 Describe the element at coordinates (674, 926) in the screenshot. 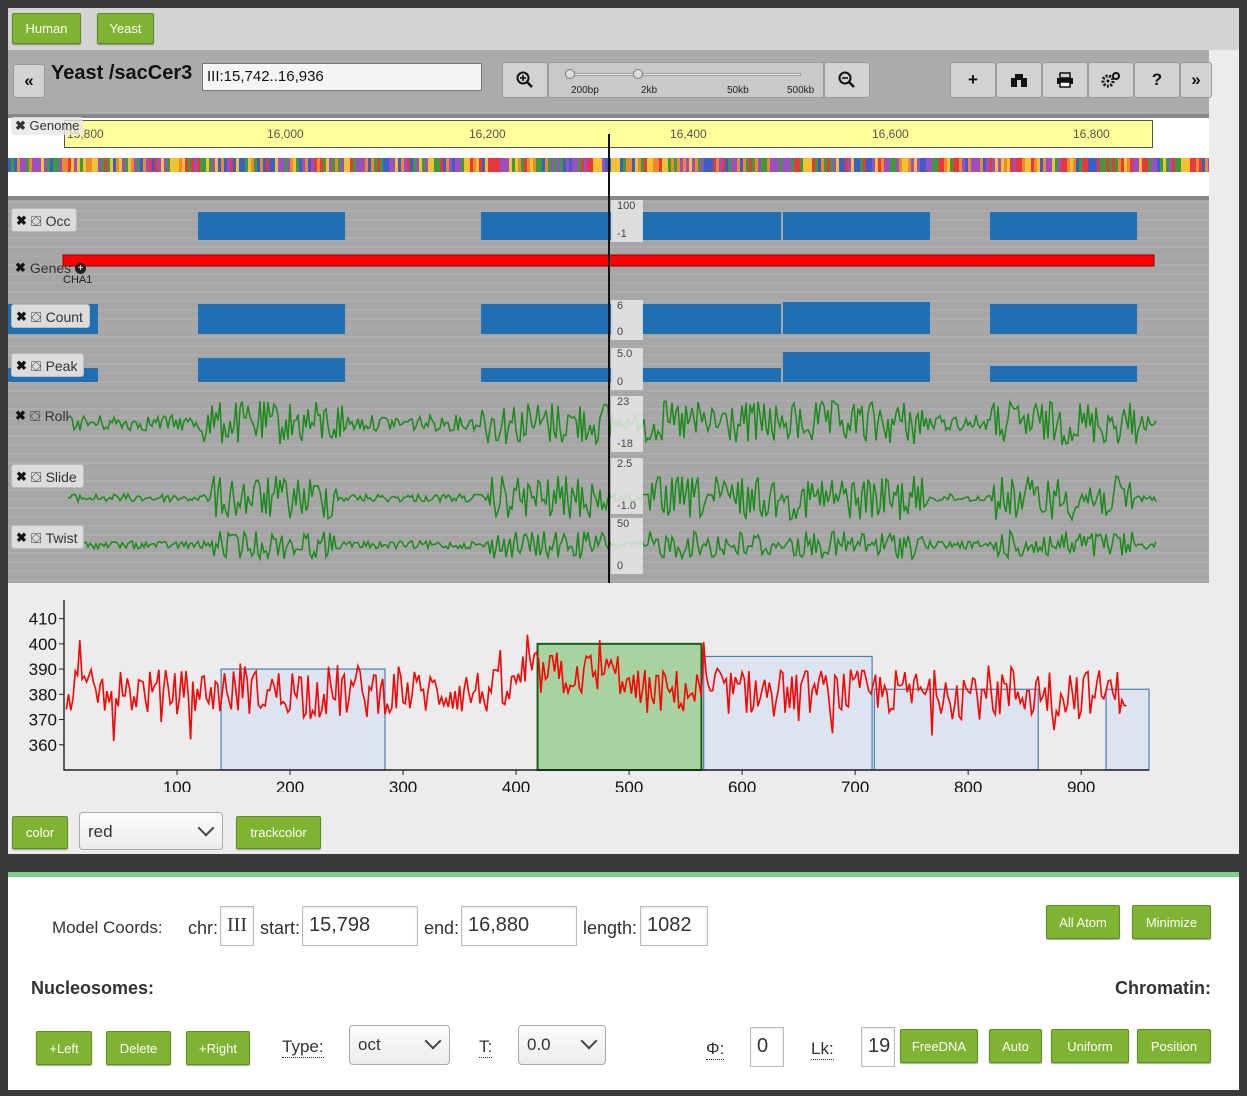

I see `length-field: 1082` at that location.